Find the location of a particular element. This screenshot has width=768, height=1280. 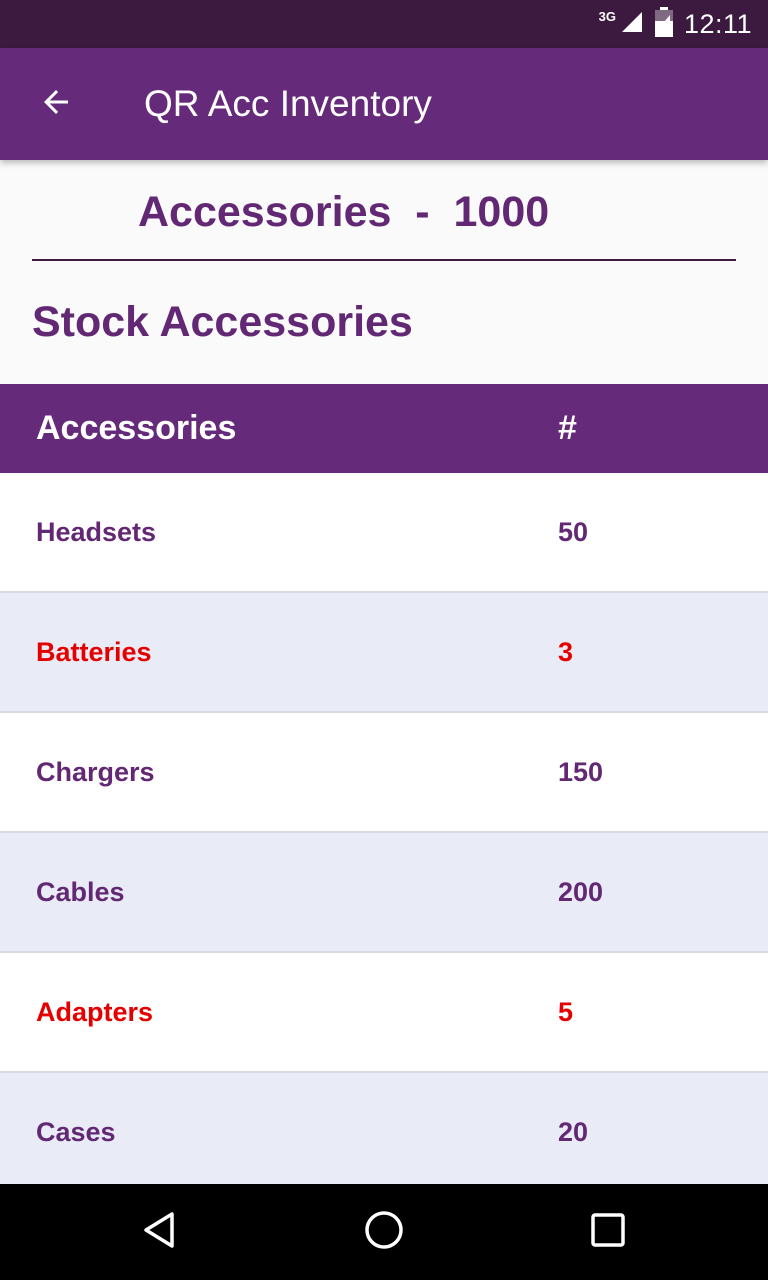

status-bar: 3G 12:11 is located at coordinates (384, 24).